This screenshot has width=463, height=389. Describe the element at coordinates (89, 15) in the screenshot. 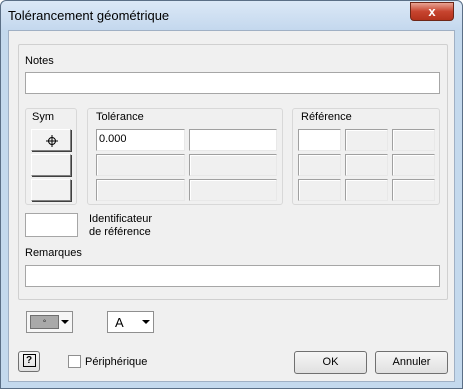

I see `window-title: Tolérancement géométrique` at that location.